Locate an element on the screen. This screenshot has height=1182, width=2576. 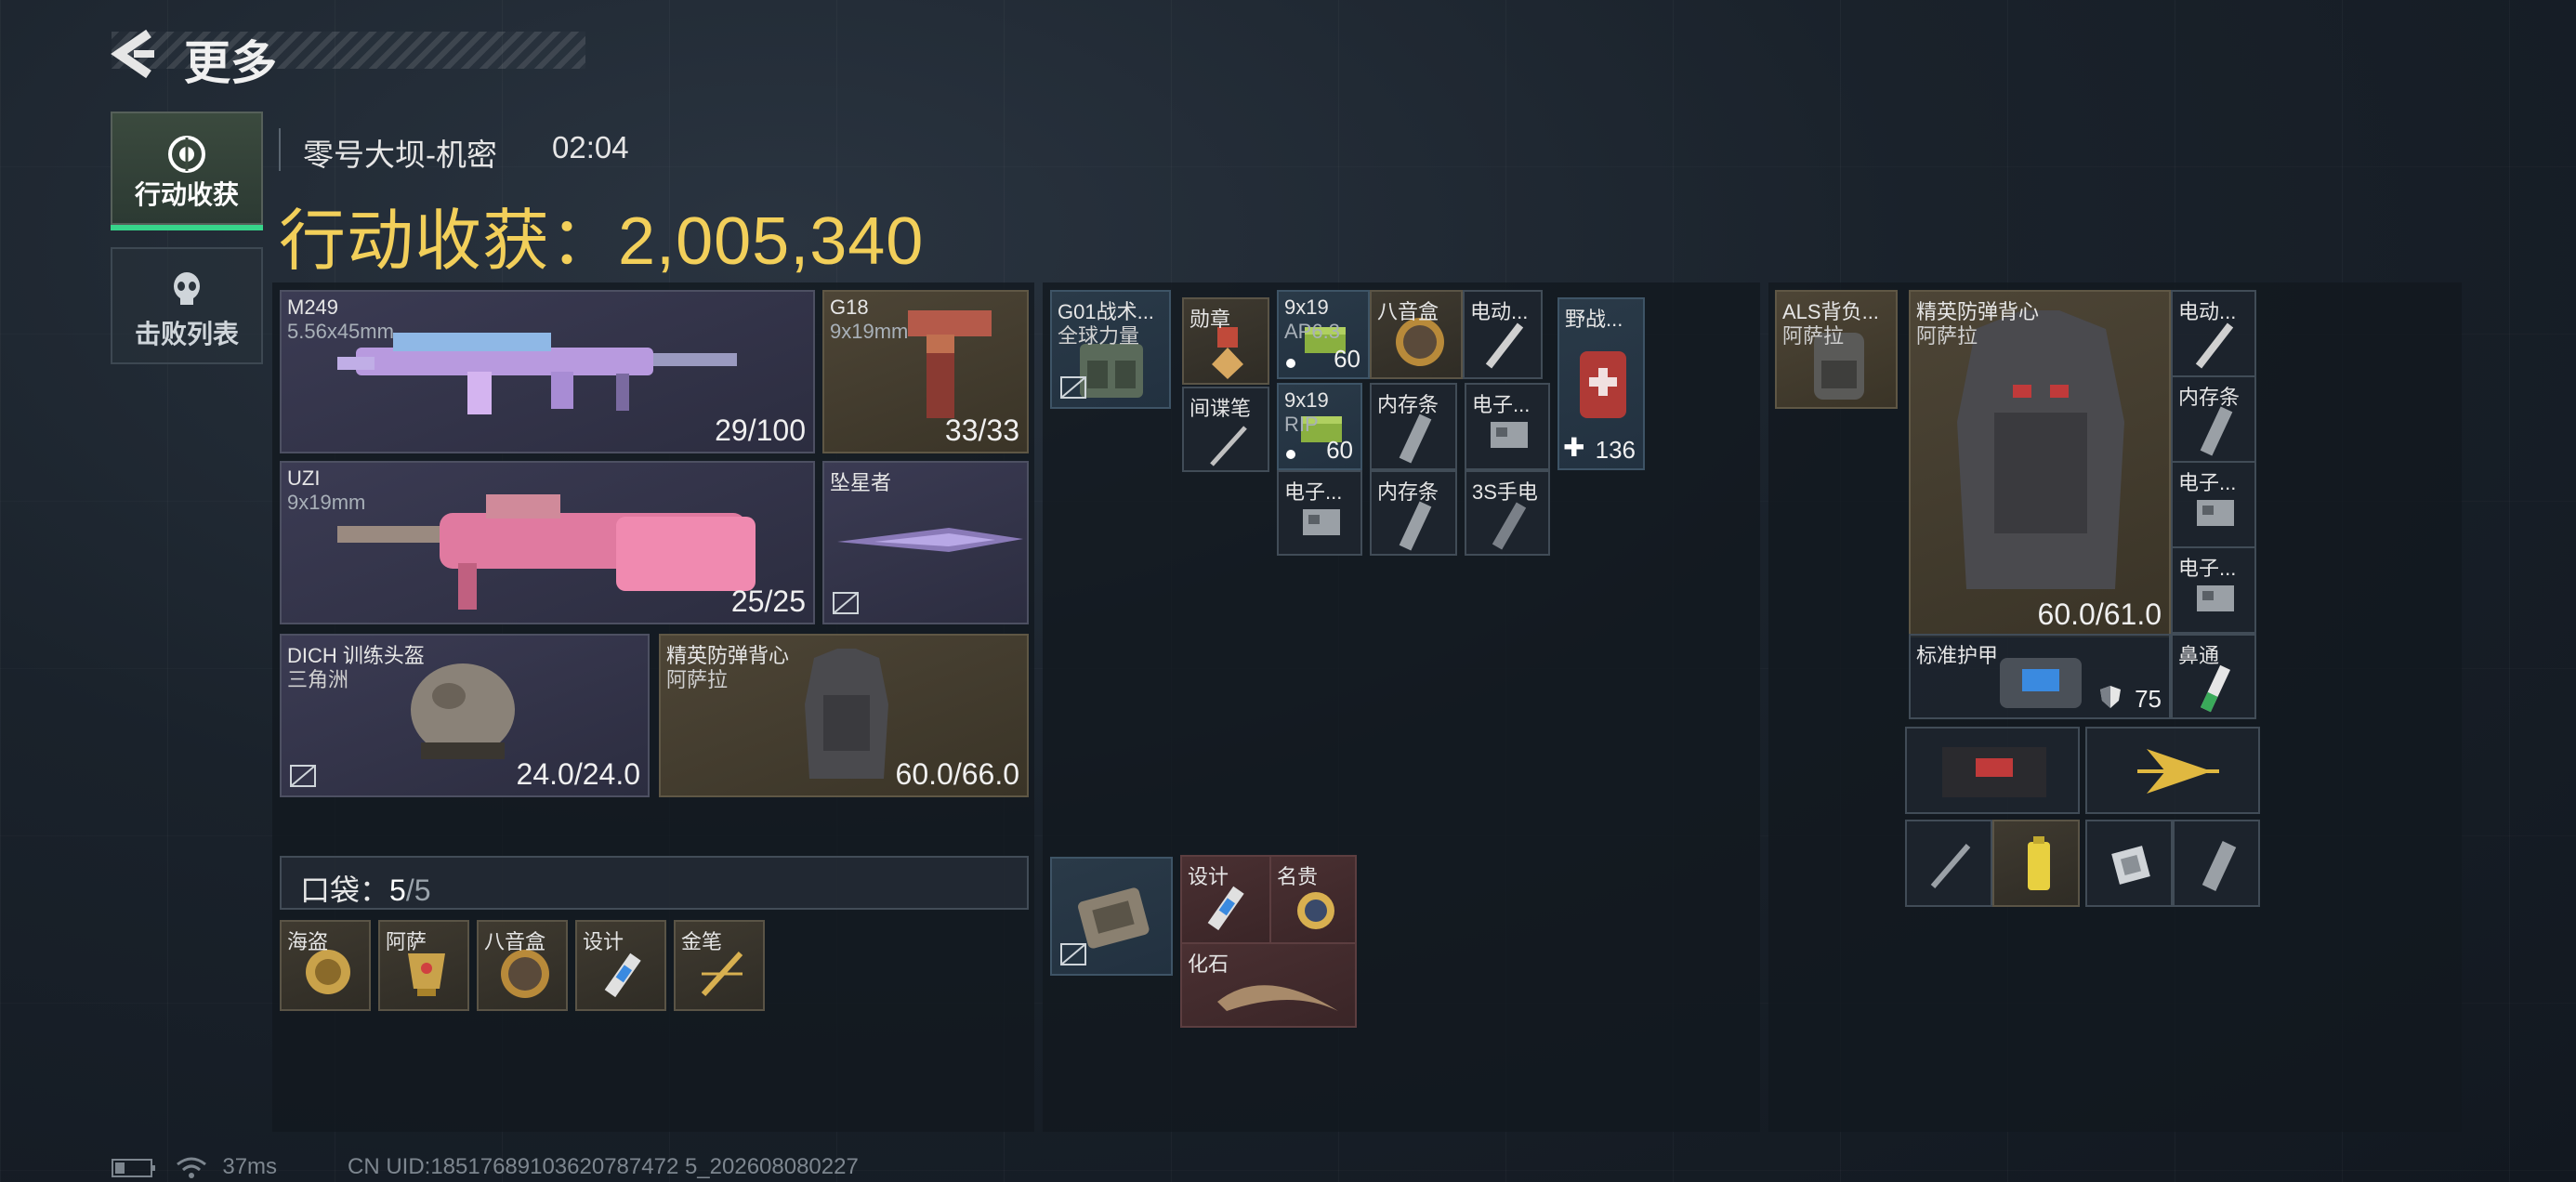
m249-rifle-icon is located at coordinates (537, 373).